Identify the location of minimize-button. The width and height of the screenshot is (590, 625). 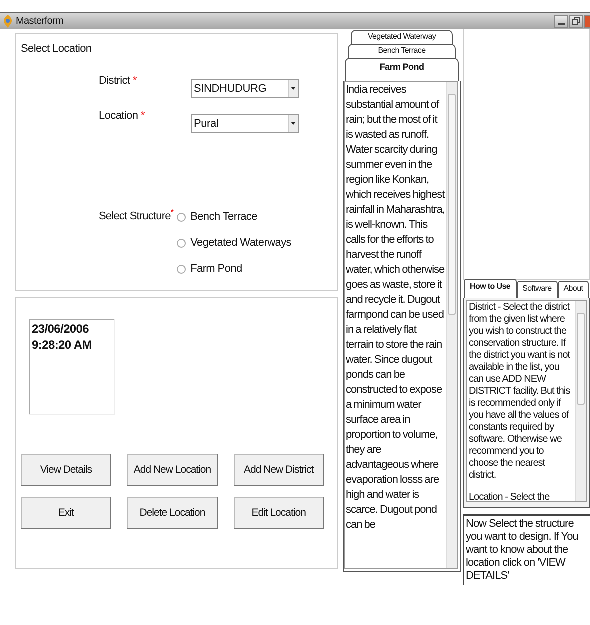
(561, 21).